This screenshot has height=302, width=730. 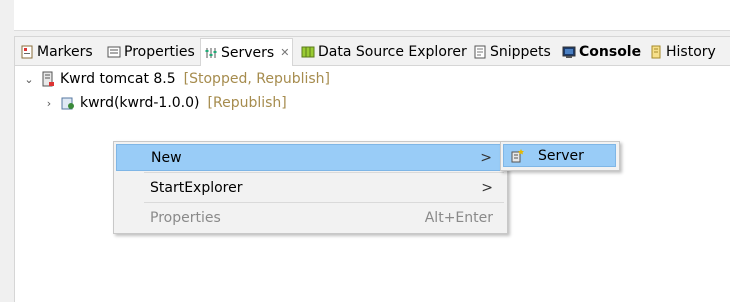 I want to click on chevron-down-icon: ⌄, so click(x=29, y=79).